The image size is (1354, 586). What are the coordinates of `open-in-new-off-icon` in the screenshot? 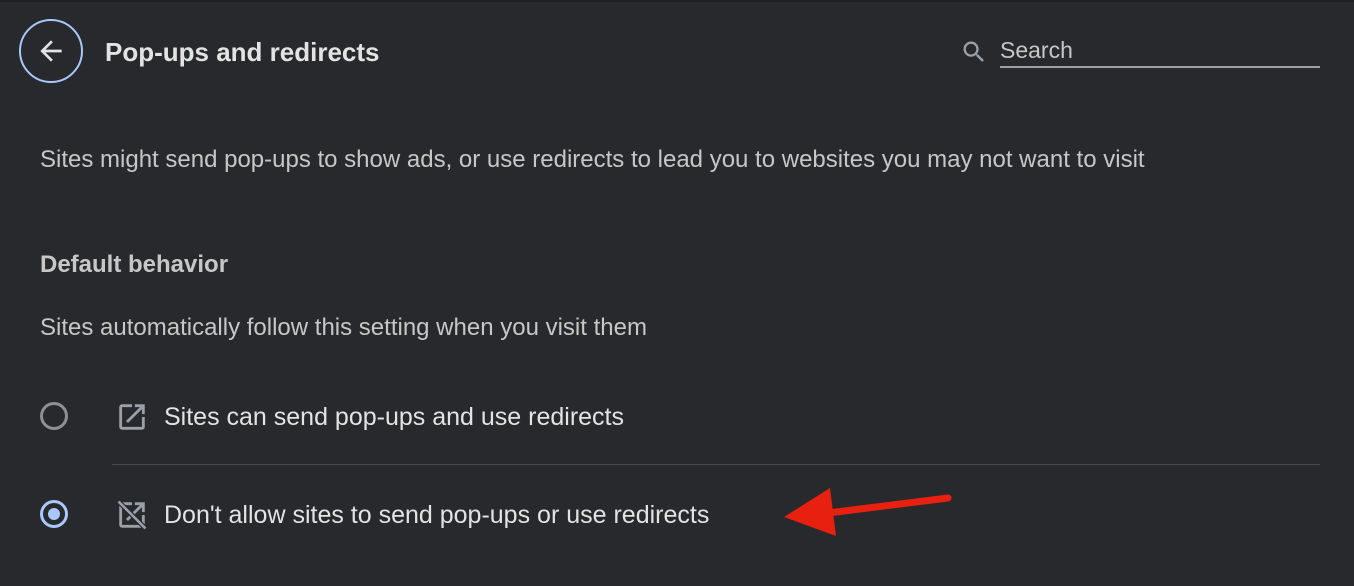 It's located at (132, 515).